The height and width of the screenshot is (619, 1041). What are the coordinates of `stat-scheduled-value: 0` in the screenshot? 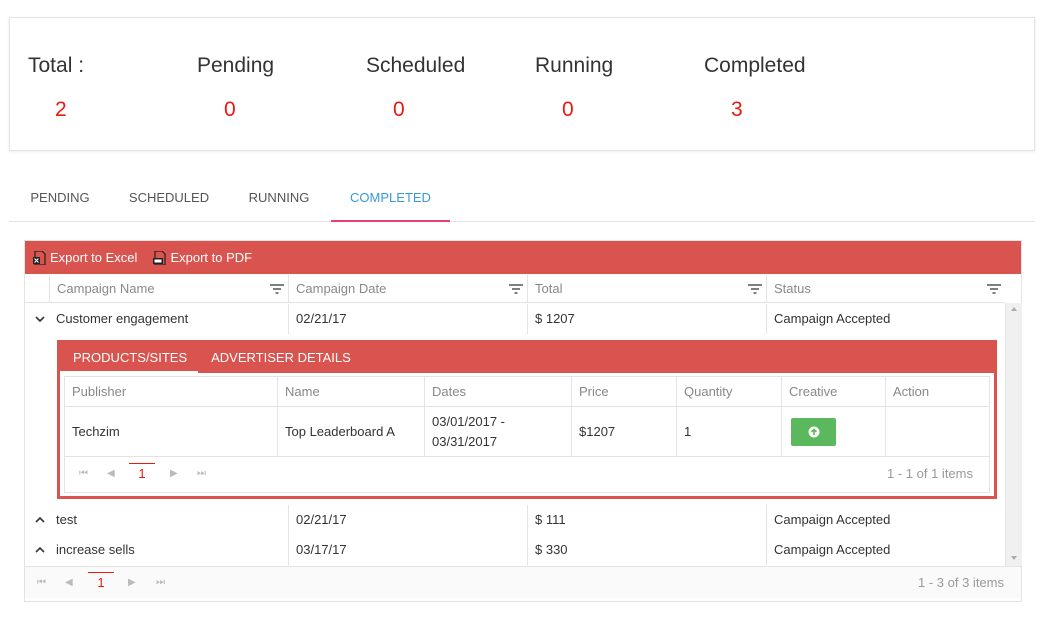 It's located at (399, 109).